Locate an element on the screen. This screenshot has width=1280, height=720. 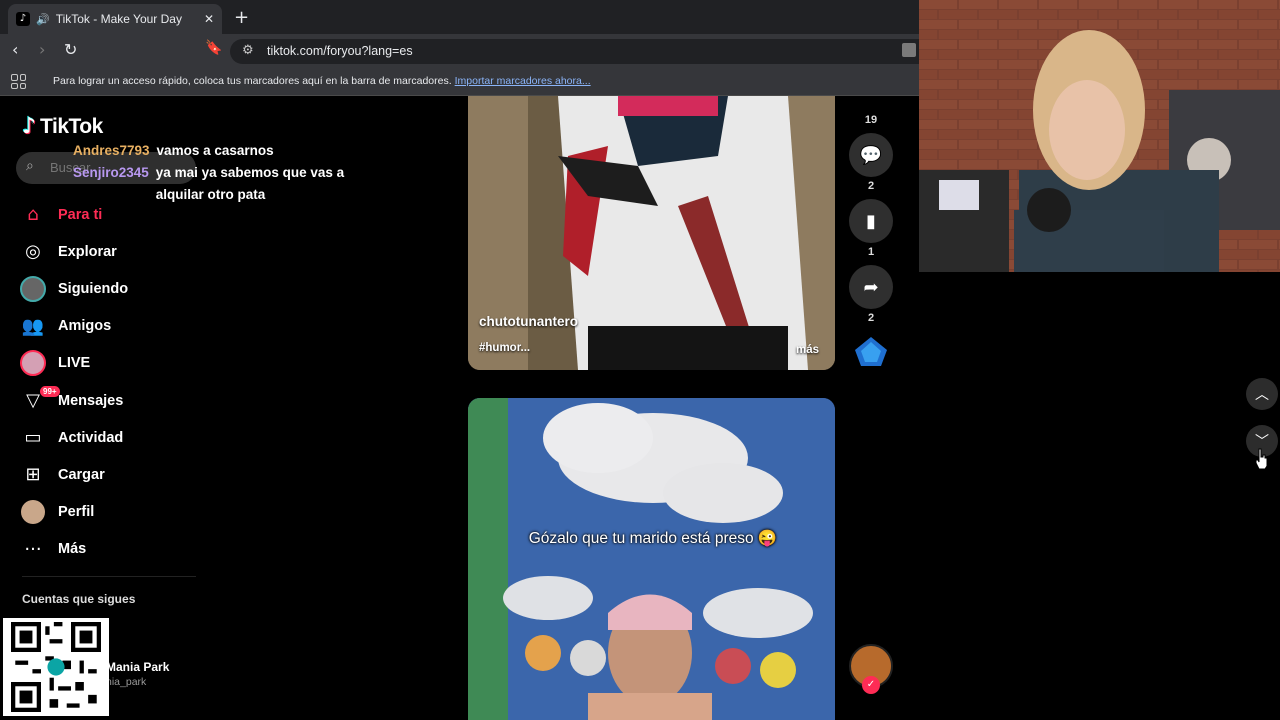
sidebar-item-siguiendo: Siguiendo is located at coordinates (113, 288).